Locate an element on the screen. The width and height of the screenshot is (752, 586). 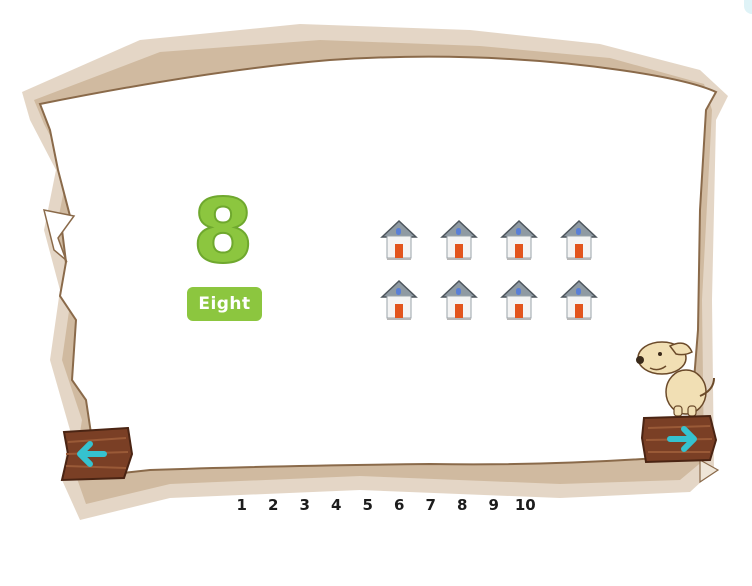
page-link-5: 5 is located at coordinates (368, 505).